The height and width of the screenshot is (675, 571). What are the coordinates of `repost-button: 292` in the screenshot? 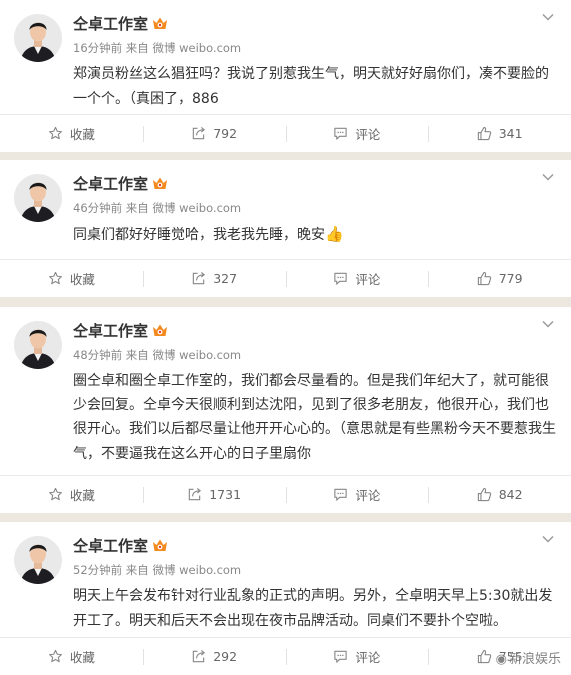 It's located at (214, 656).